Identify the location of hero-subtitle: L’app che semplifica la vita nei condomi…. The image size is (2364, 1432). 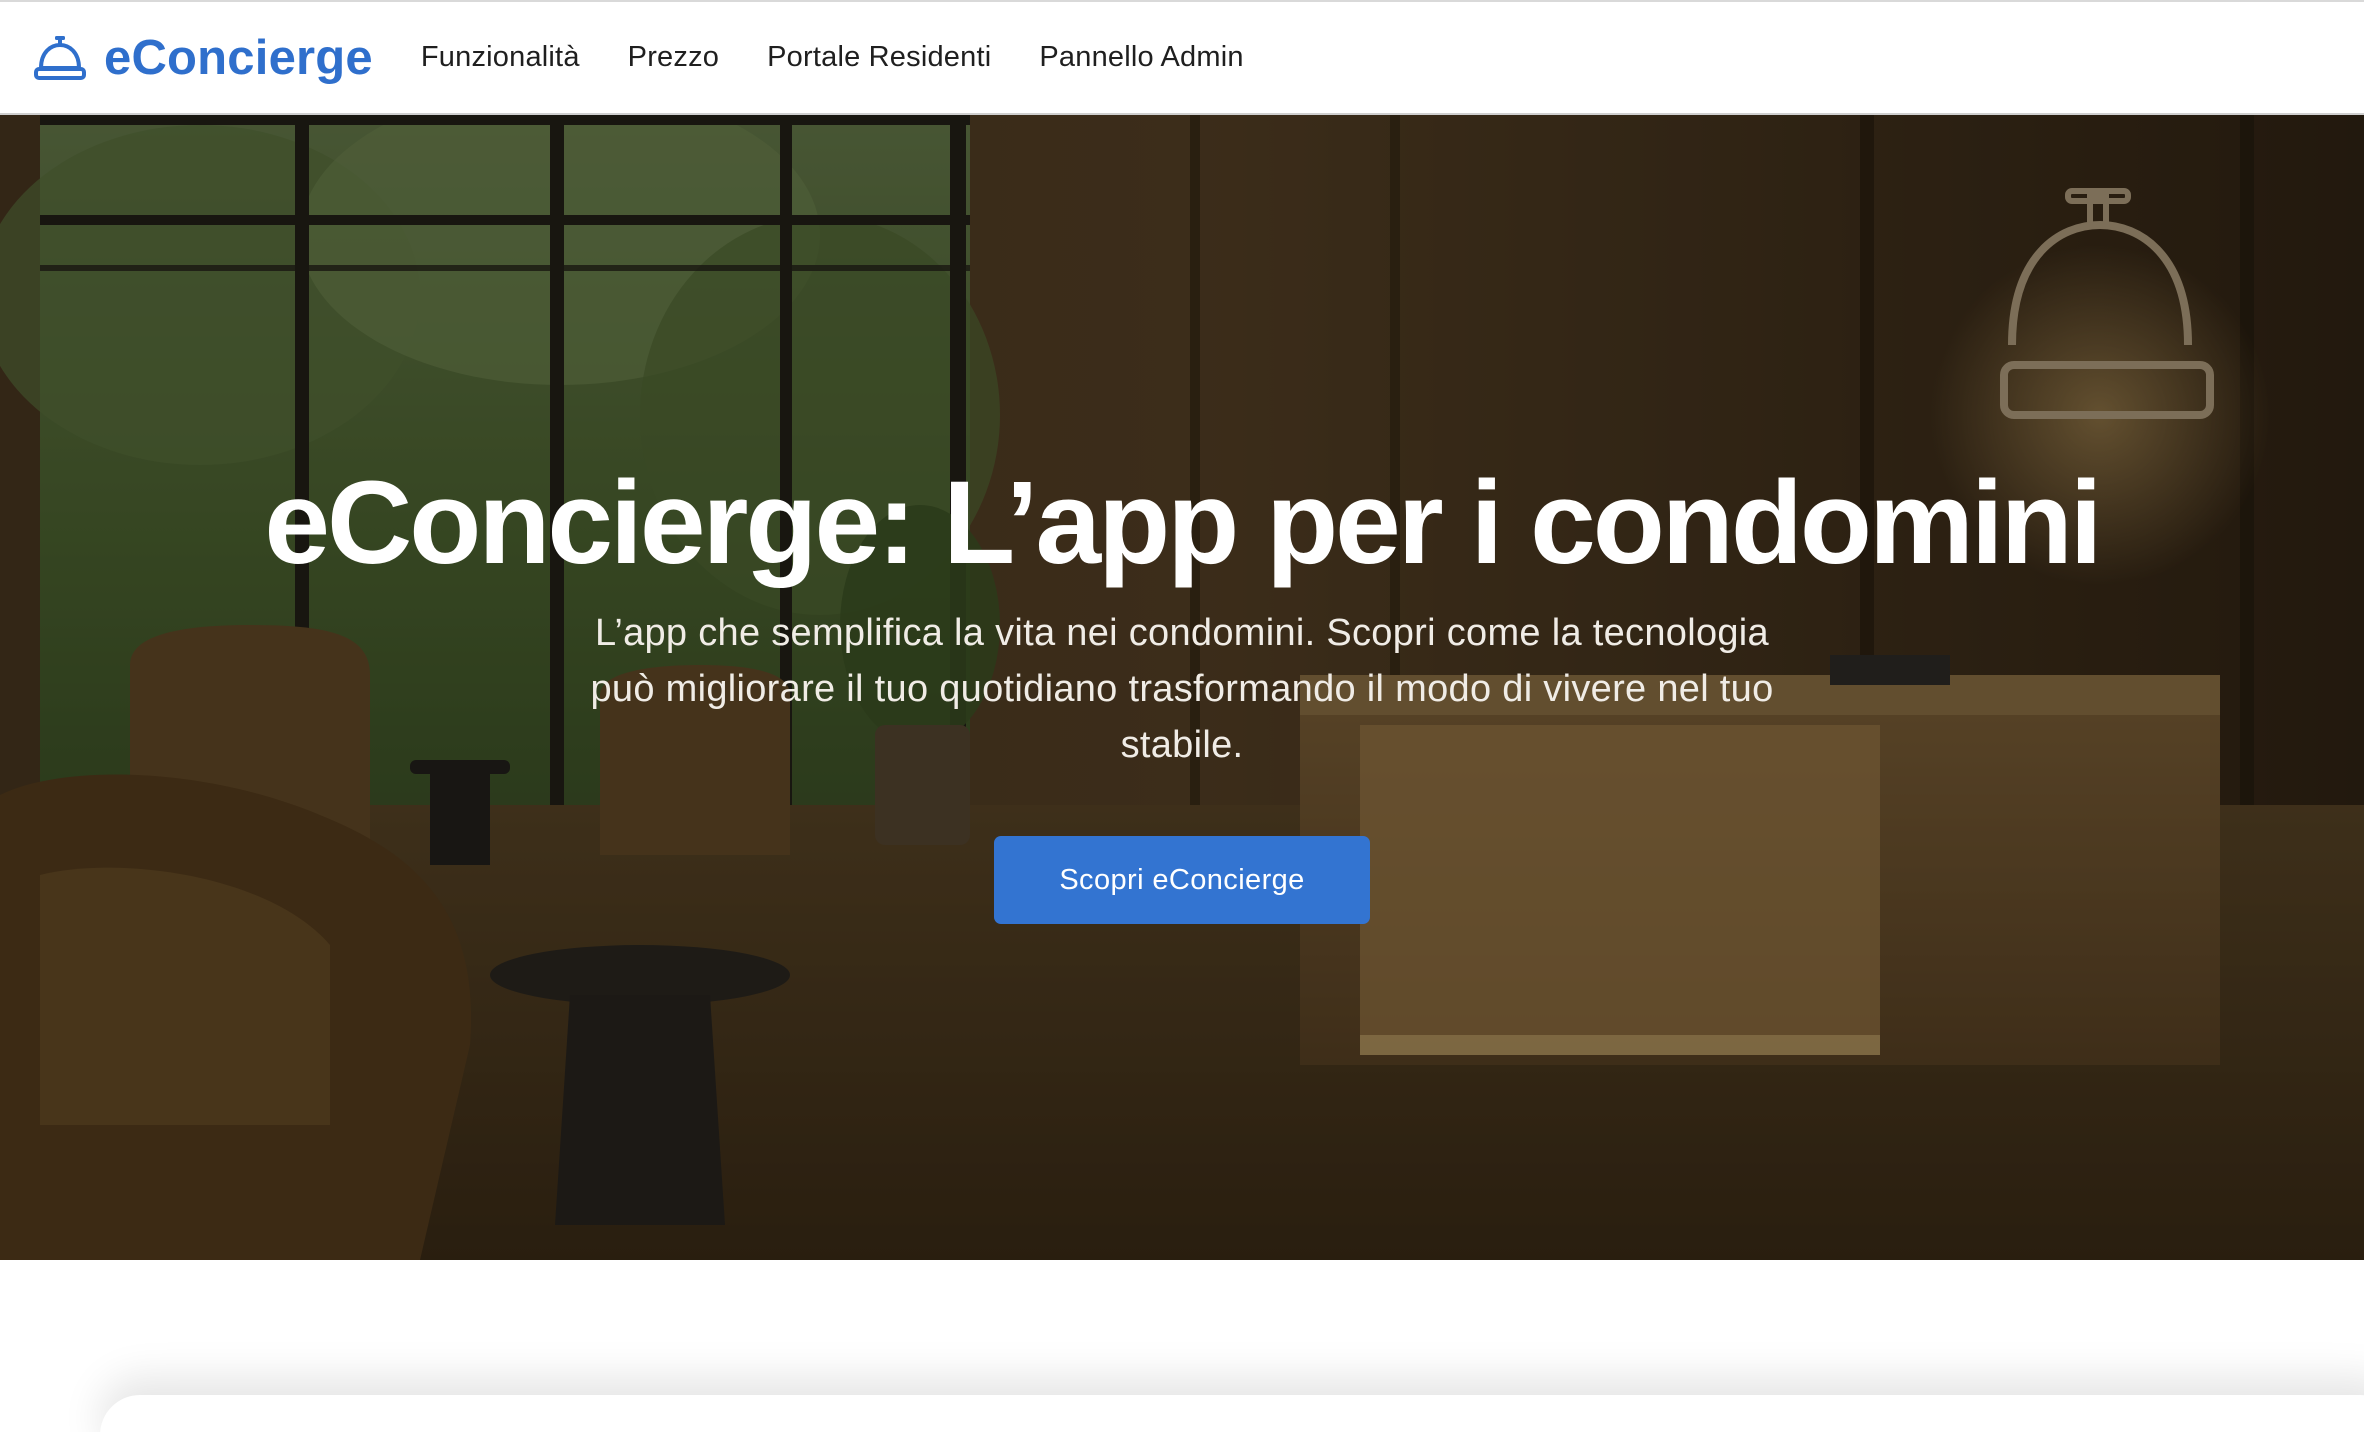
(1182, 689).